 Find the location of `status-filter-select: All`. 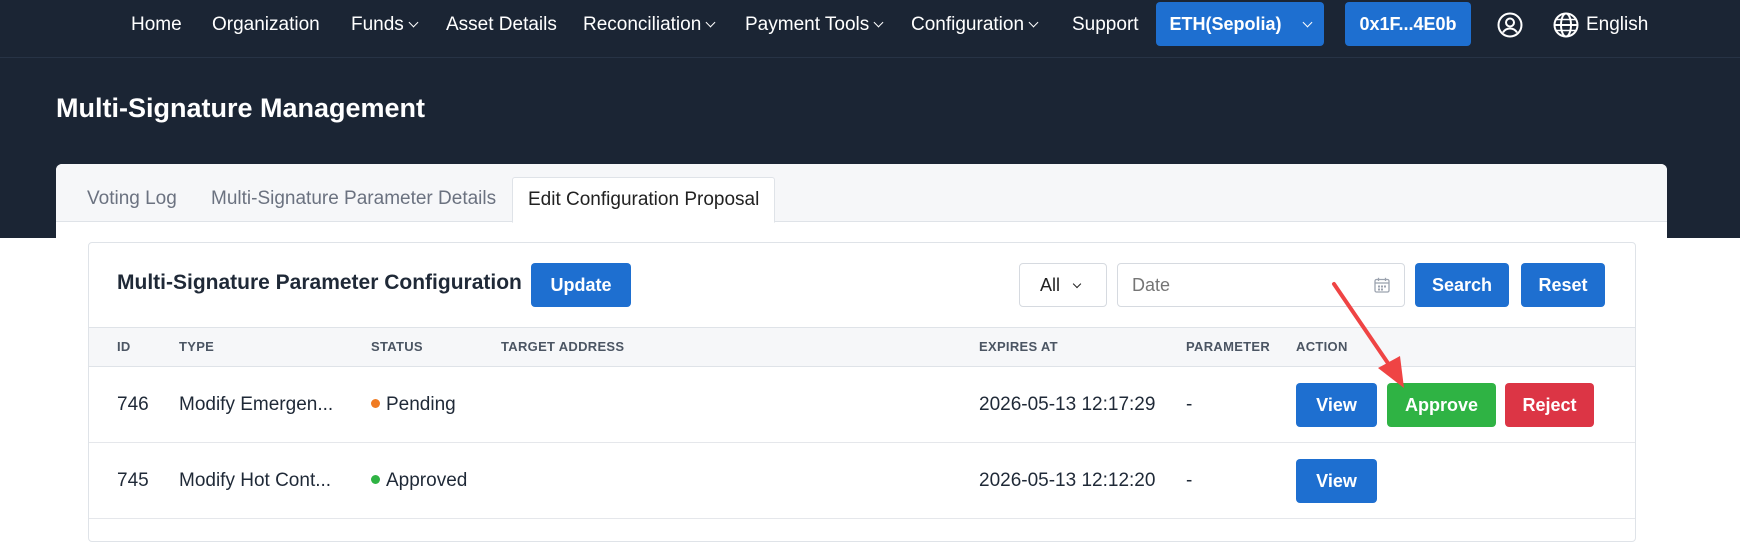

status-filter-select: All is located at coordinates (1063, 285).